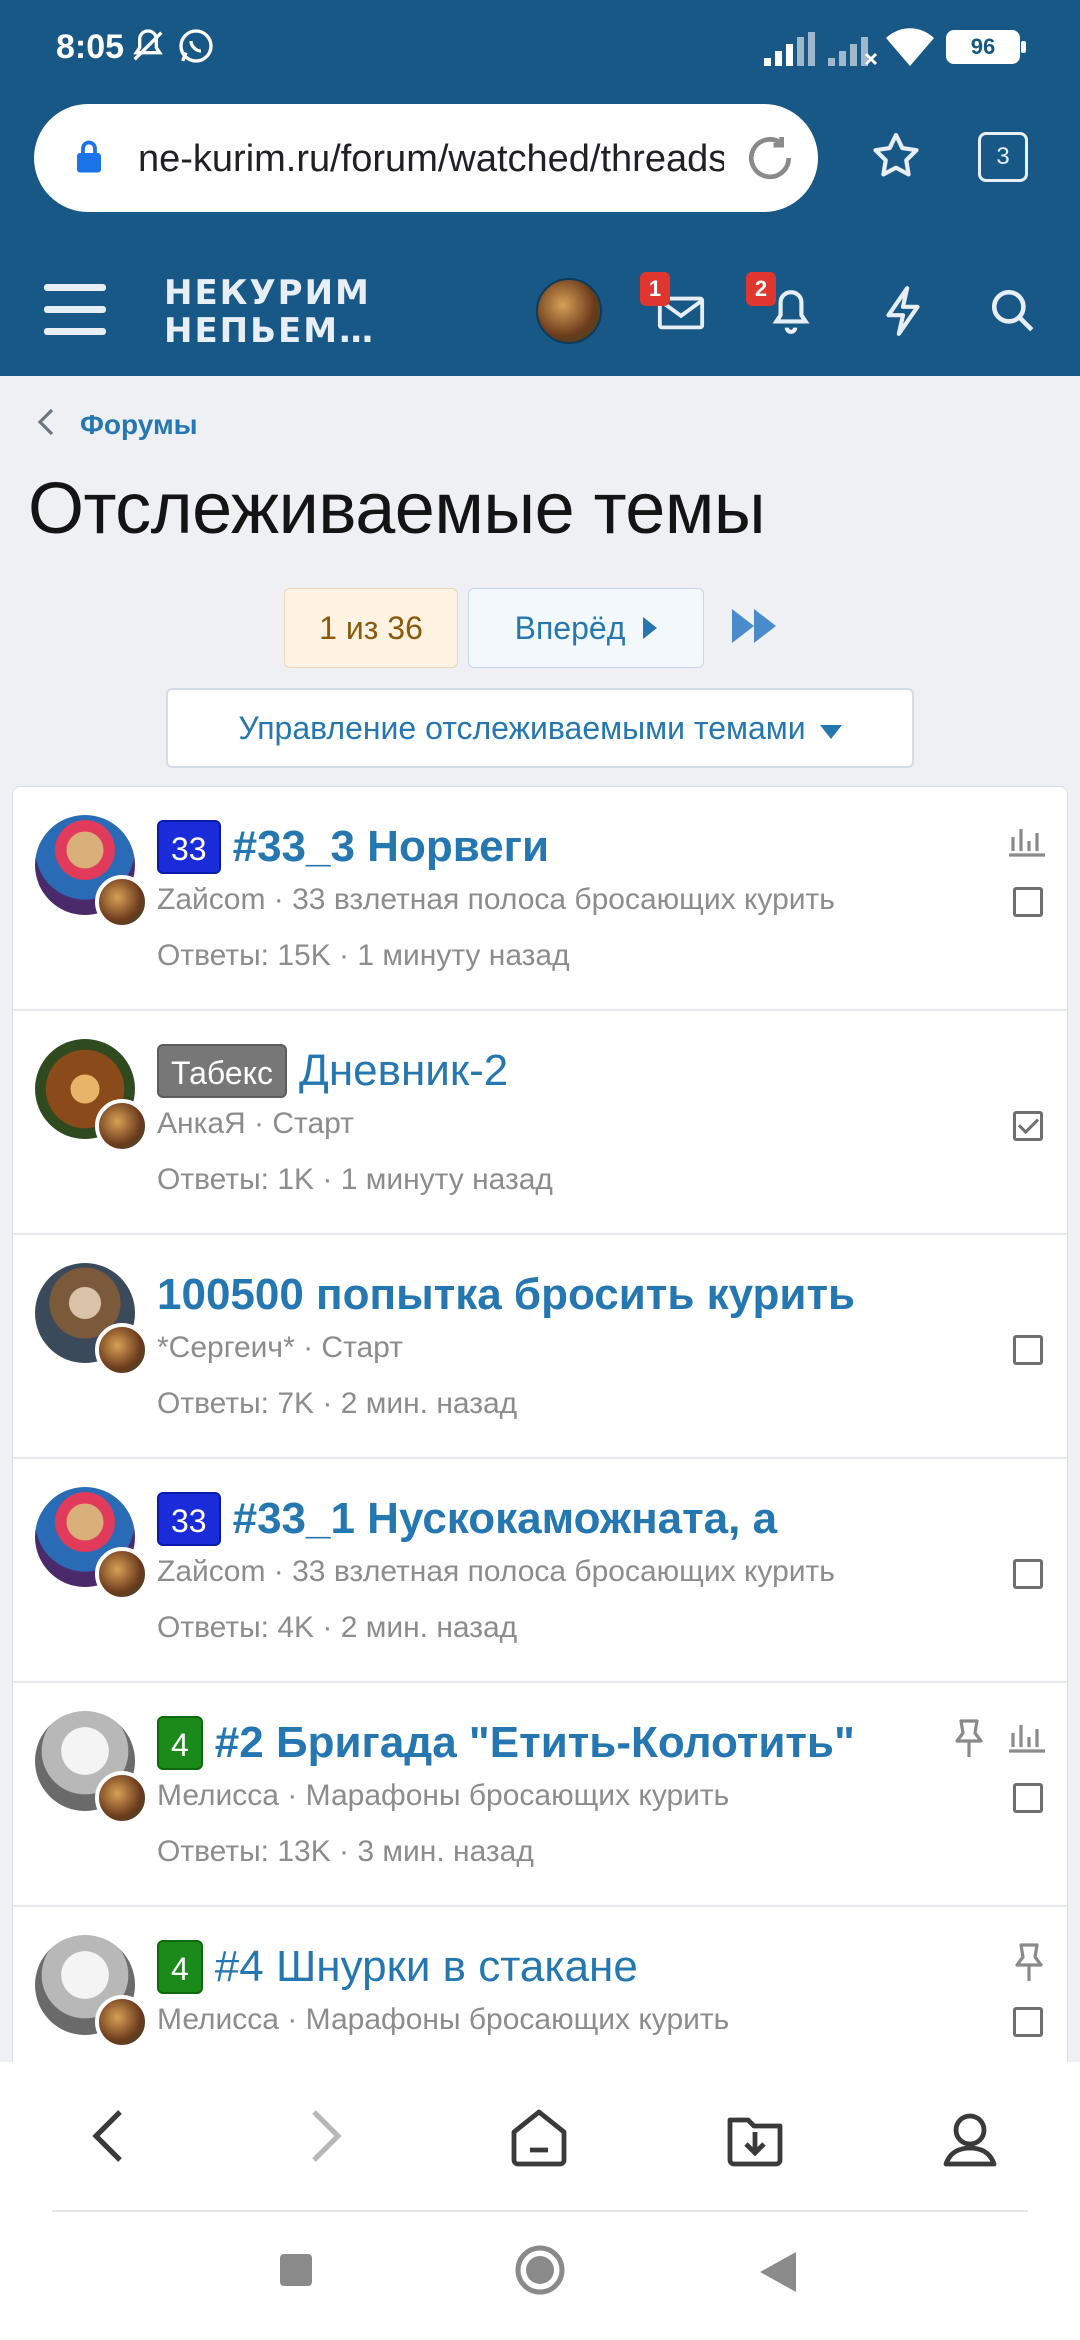  What do you see at coordinates (326, 2138) in the screenshot?
I see `forward-icon` at bounding box center [326, 2138].